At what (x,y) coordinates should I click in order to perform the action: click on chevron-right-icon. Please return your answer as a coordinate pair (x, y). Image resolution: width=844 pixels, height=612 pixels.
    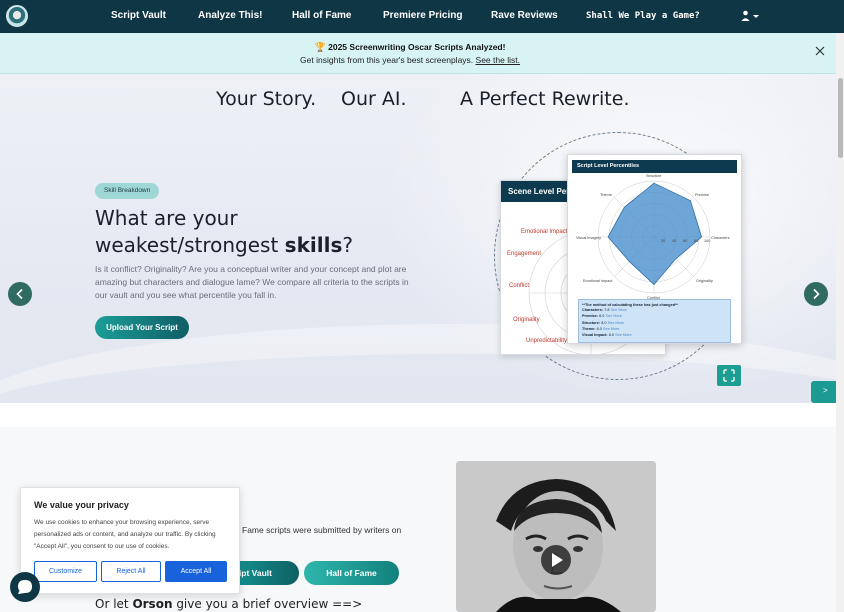
    Looking at the image, I should click on (816, 294).